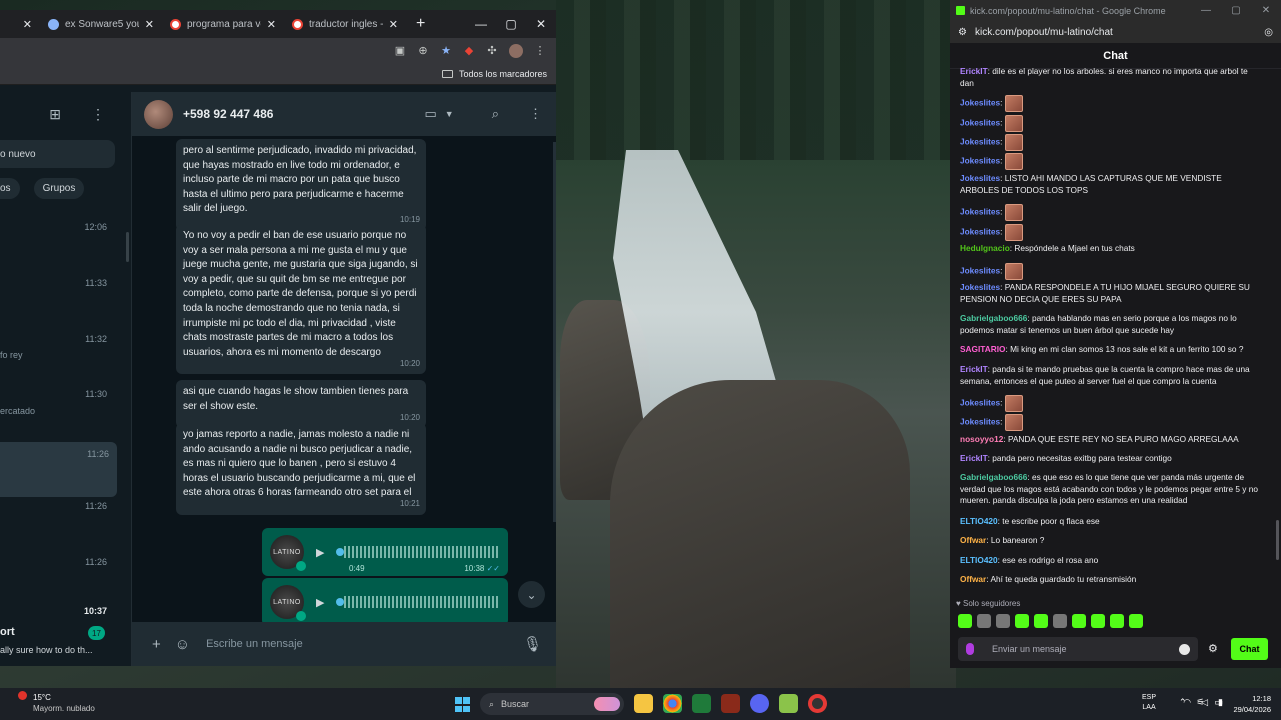  What do you see at coordinates (973, 540) in the screenshot?
I see `chat-username: Offwar` at bounding box center [973, 540].